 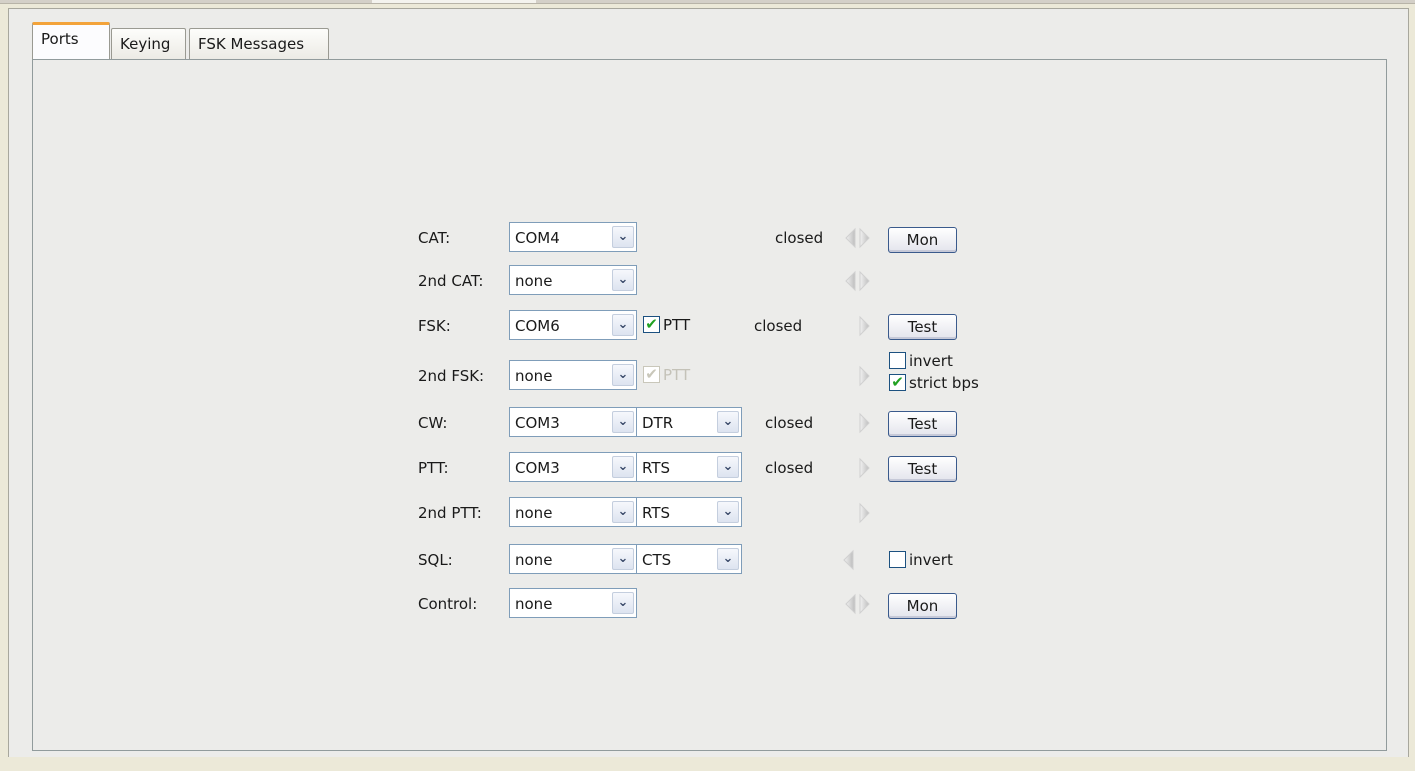 What do you see at coordinates (931, 560) in the screenshot?
I see `sql-invert-label: invert` at bounding box center [931, 560].